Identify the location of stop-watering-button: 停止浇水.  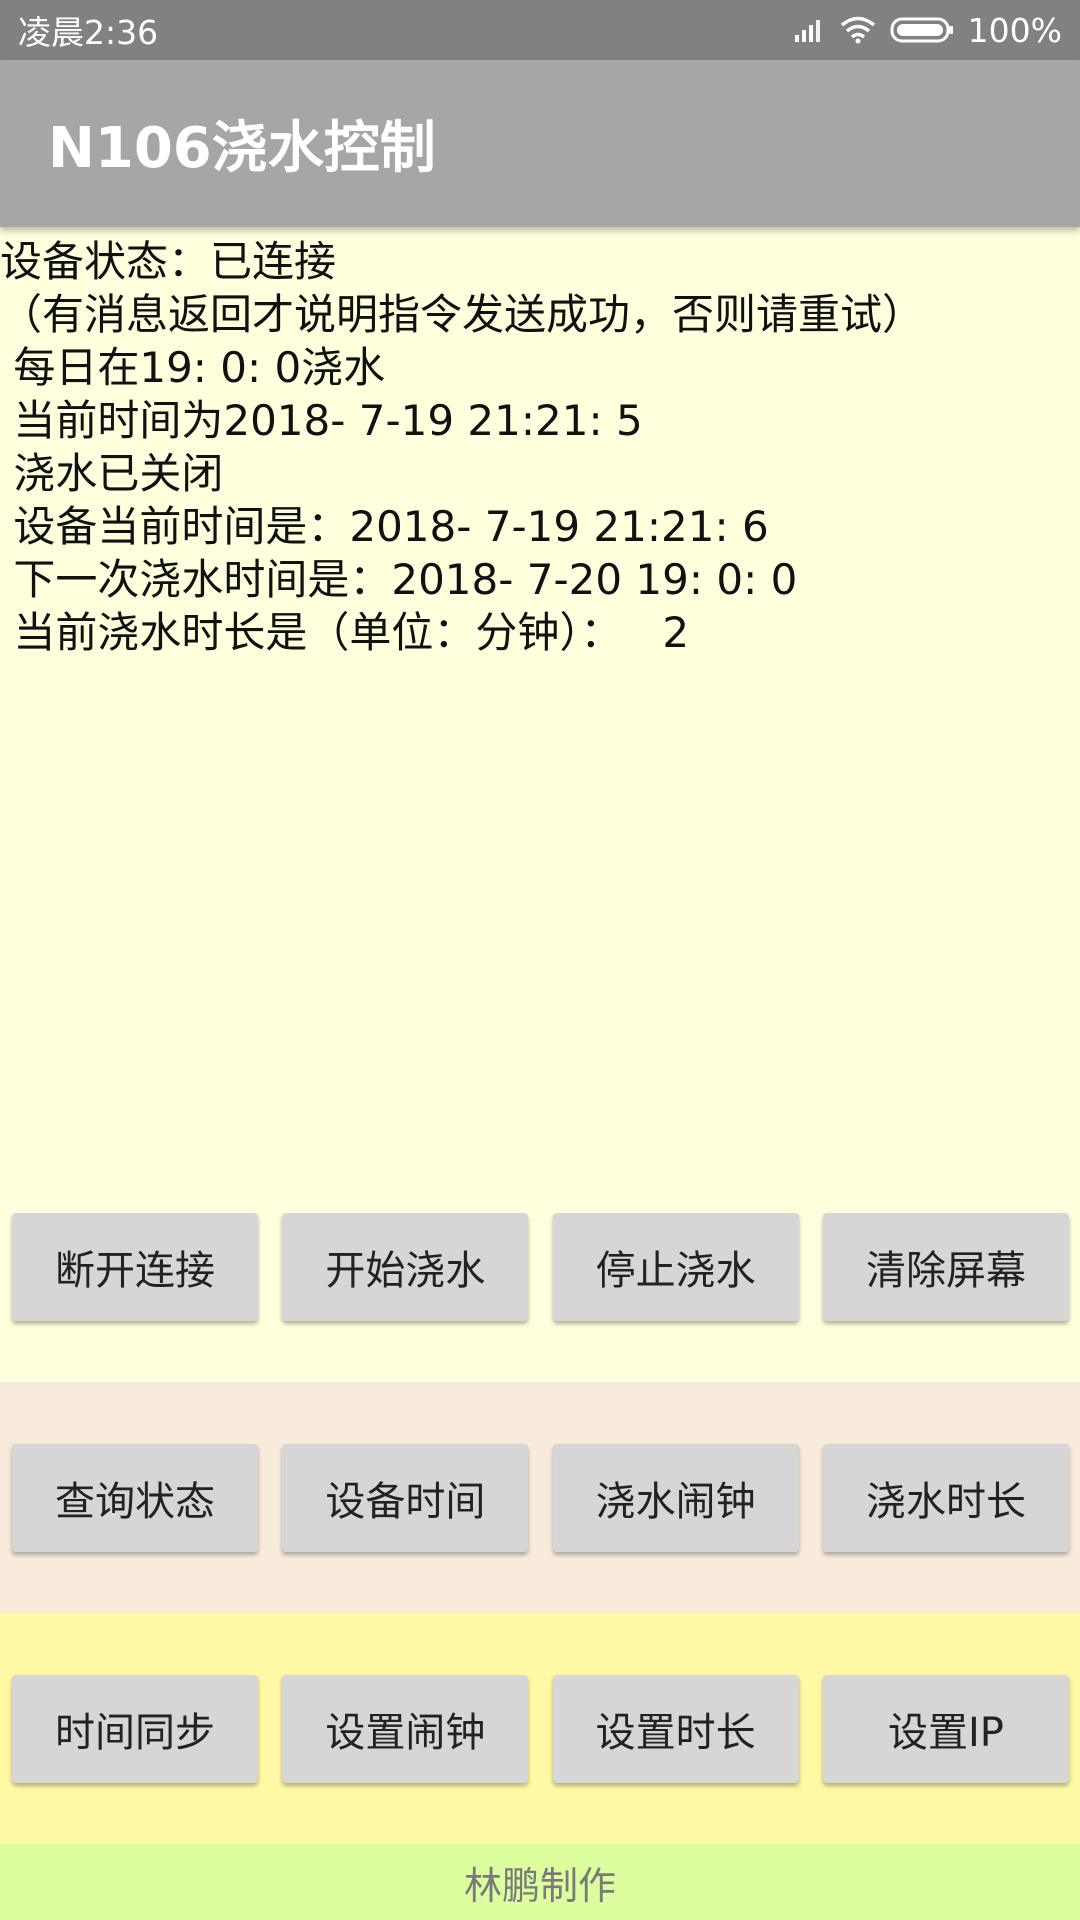
(675, 1266).